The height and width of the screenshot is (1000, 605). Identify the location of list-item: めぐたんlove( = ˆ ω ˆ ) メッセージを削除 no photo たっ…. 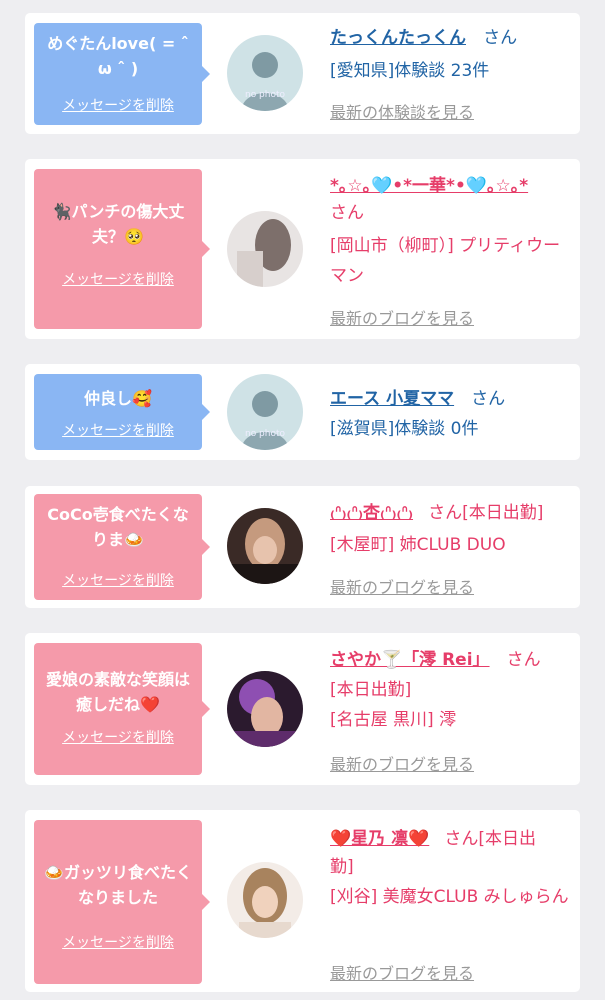
(302, 73).